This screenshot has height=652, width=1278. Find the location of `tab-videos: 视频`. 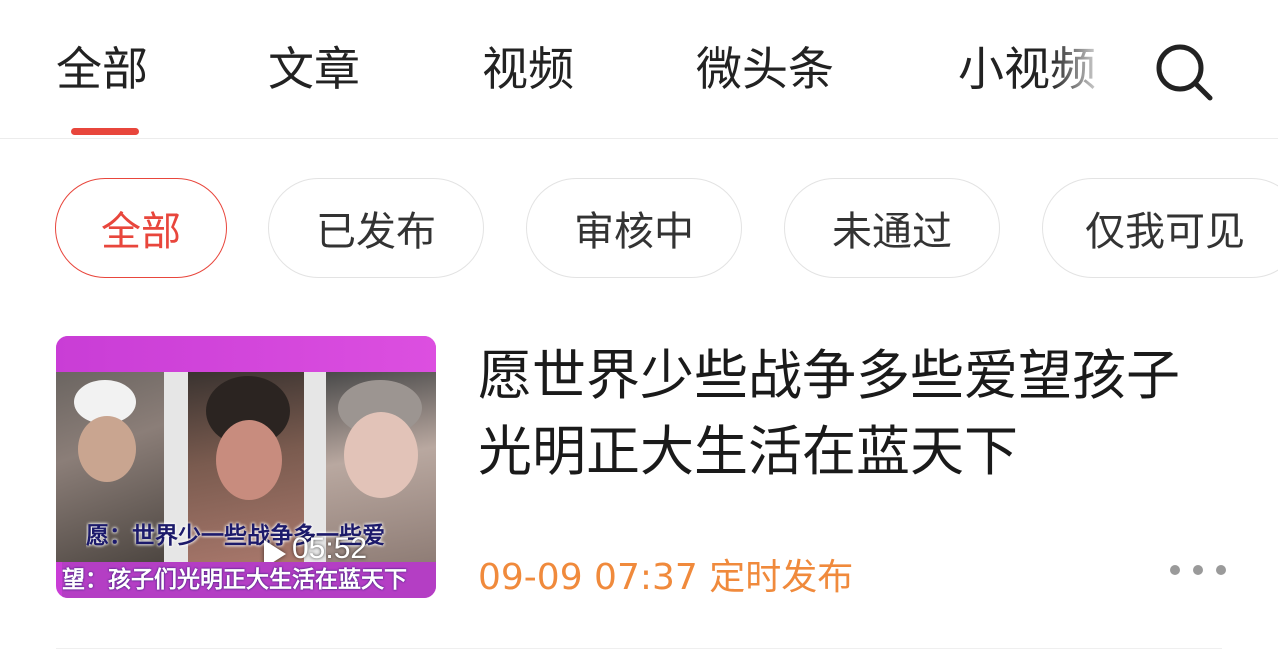

tab-videos: 视频 is located at coordinates (528, 69).